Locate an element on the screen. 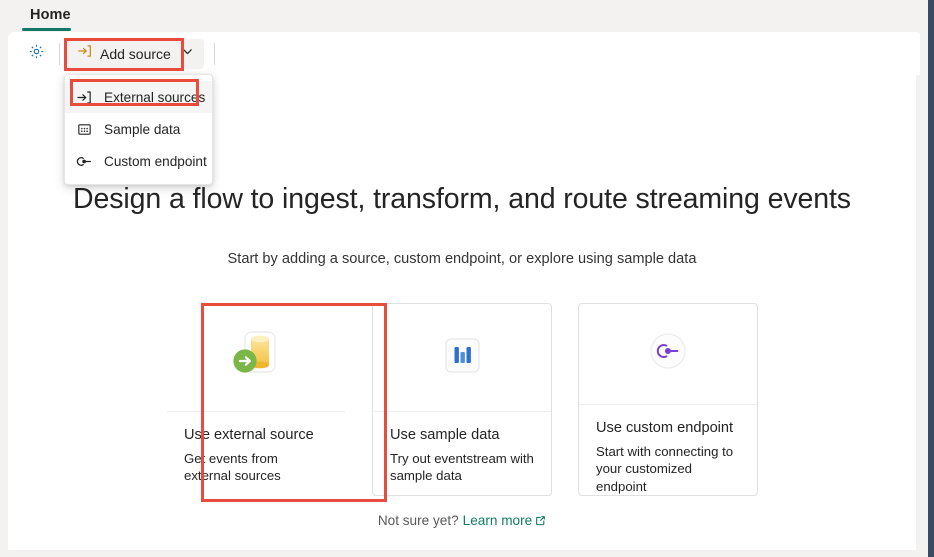 The image size is (934, 557). card-description: Get events from external sources is located at coordinates (232, 467).